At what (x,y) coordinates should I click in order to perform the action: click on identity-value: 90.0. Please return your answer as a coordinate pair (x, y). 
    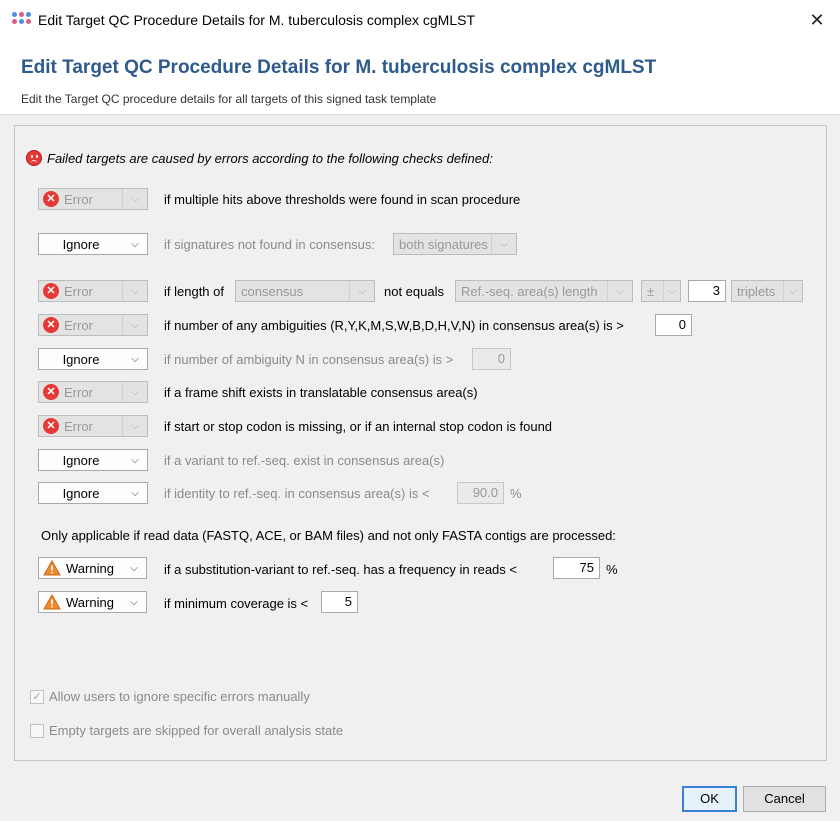
    Looking at the image, I should click on (480, 493).